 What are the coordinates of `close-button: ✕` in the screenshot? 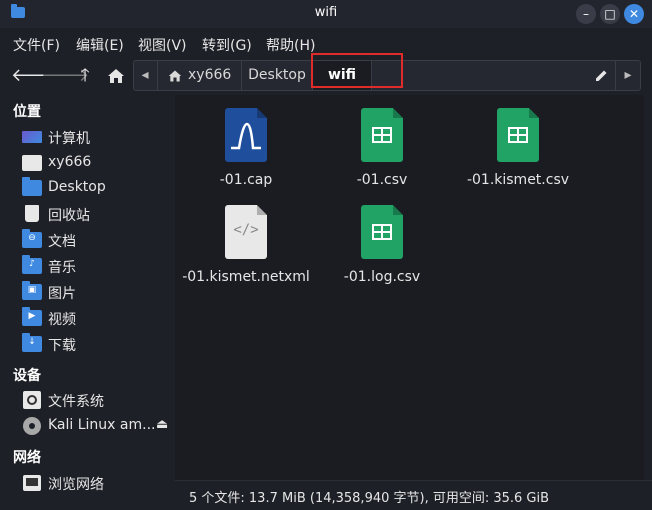 It's located at (634, 14).